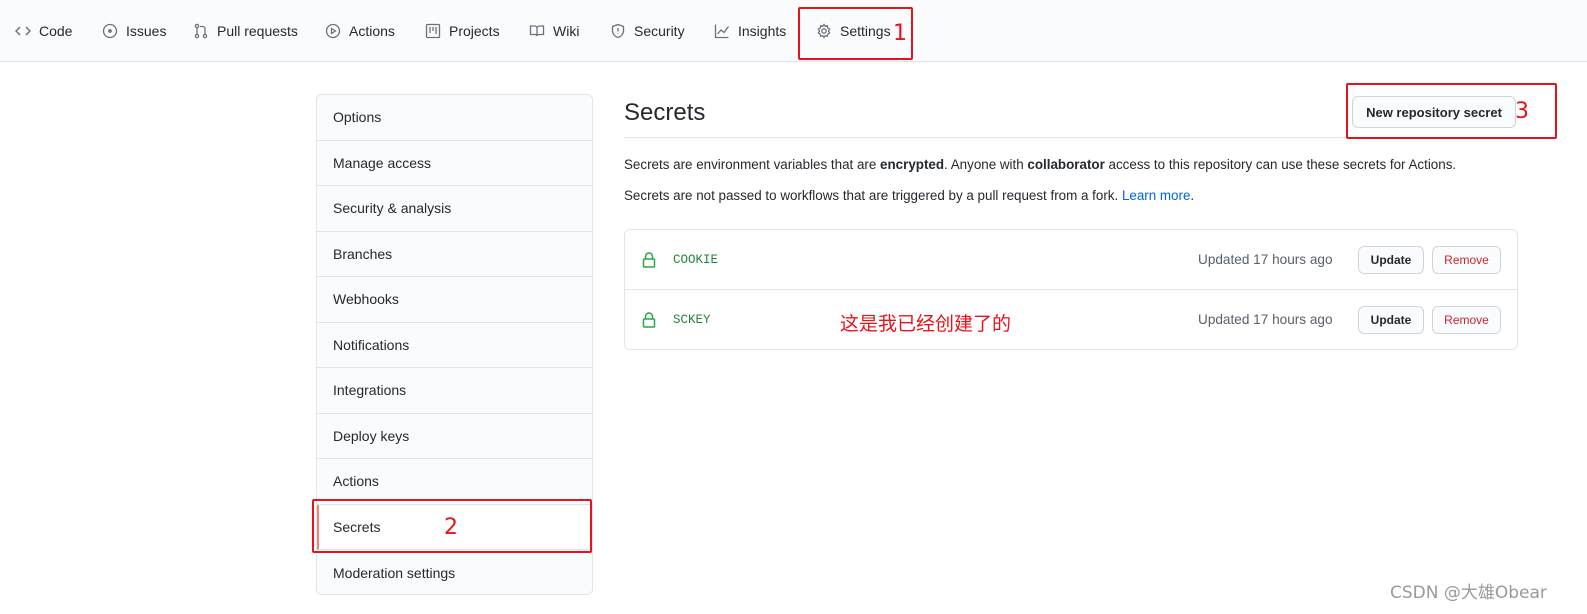 Image resolution: width=1587 pixels, height=614 pixels. Describe the element at coordinates (371, 344) in the screenshot. I see `sidebar-item-label: Notifications` at that location.